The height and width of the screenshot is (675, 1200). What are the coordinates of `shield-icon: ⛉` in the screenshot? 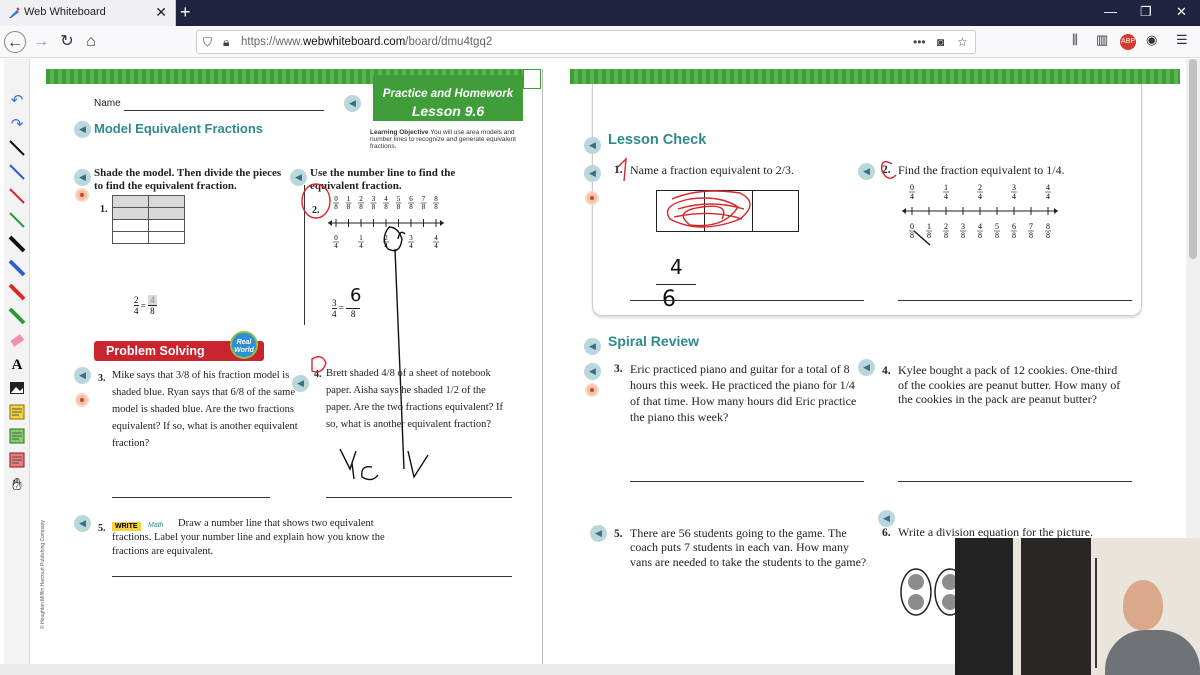 It's located at (207, 42).